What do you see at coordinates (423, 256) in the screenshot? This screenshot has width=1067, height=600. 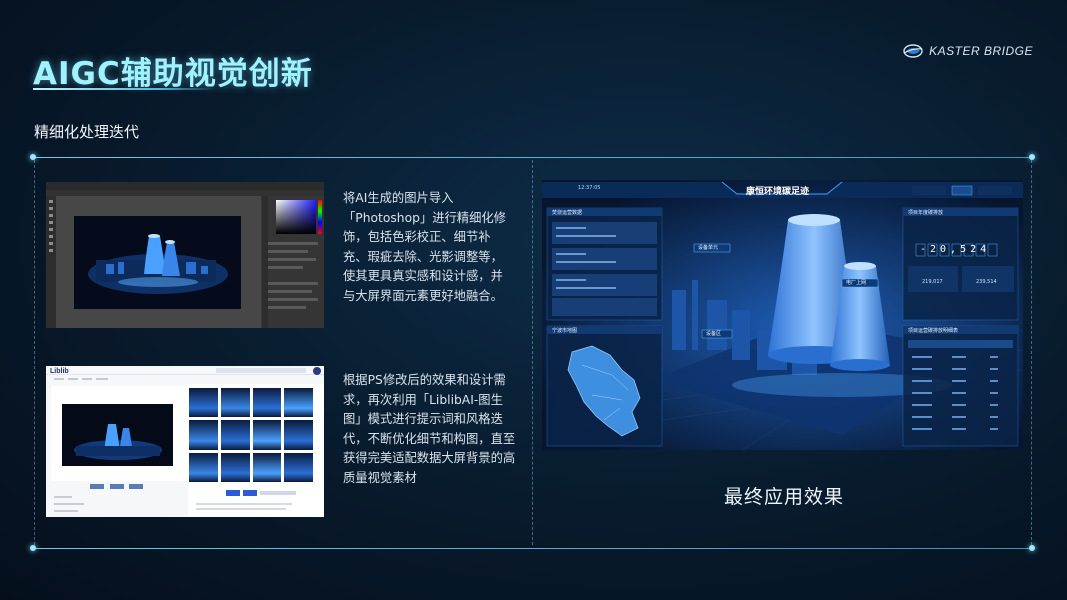 I see `step1-line: 充、瑕疵去除、光影调整等，` at bounding box center [423, 256].